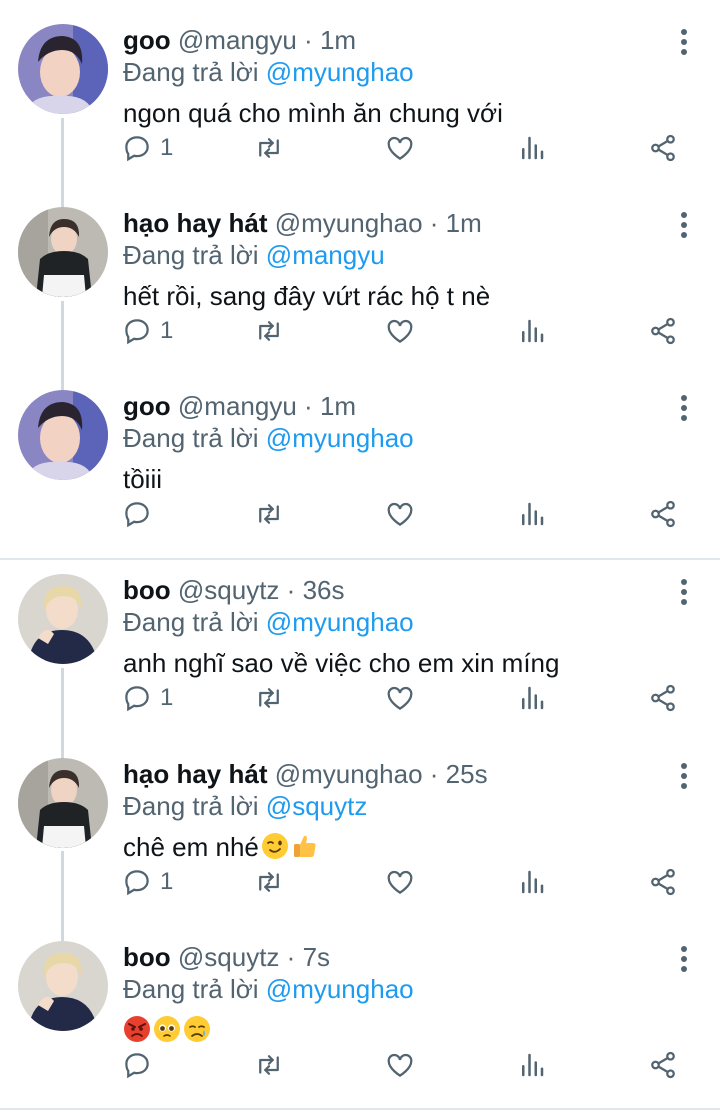 This screenshot has width=720, height=1111. What do you see at coordinates (316, 957) in the screenshot?
I see `timestamp: 7s` at bounding box center [316, 957].